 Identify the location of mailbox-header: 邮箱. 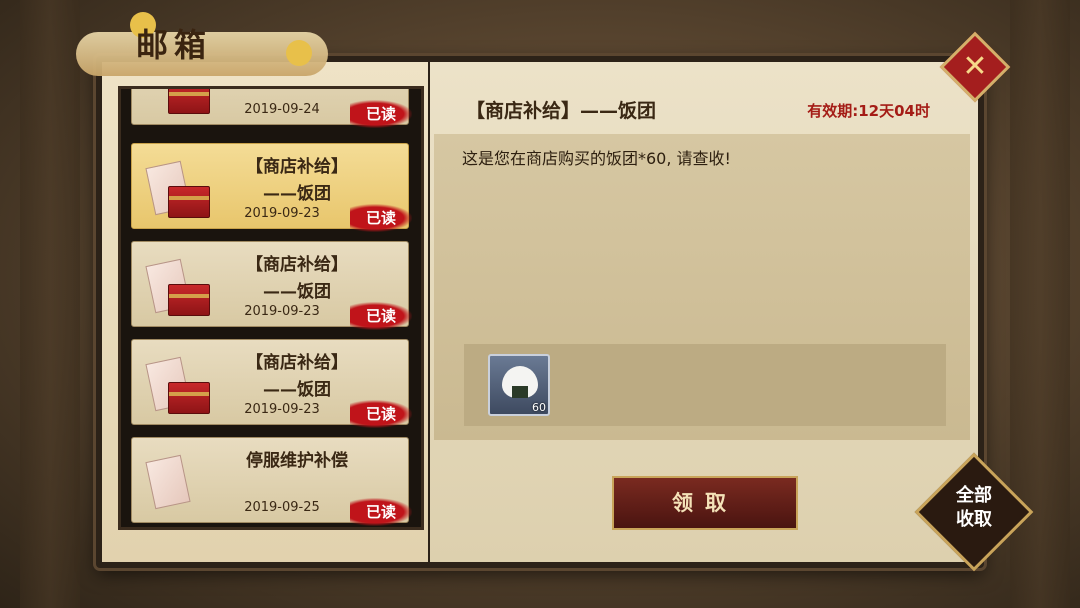
(202, 47).